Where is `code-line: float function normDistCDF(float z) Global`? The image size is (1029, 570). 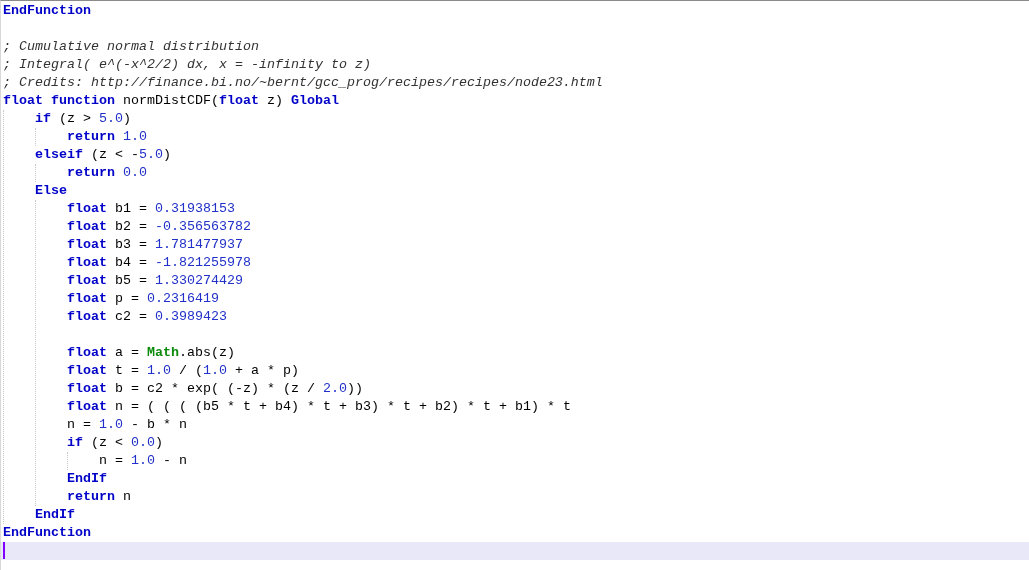
code-line: float function normDistCDF(float z) Global is located at coordinates (171, 101).